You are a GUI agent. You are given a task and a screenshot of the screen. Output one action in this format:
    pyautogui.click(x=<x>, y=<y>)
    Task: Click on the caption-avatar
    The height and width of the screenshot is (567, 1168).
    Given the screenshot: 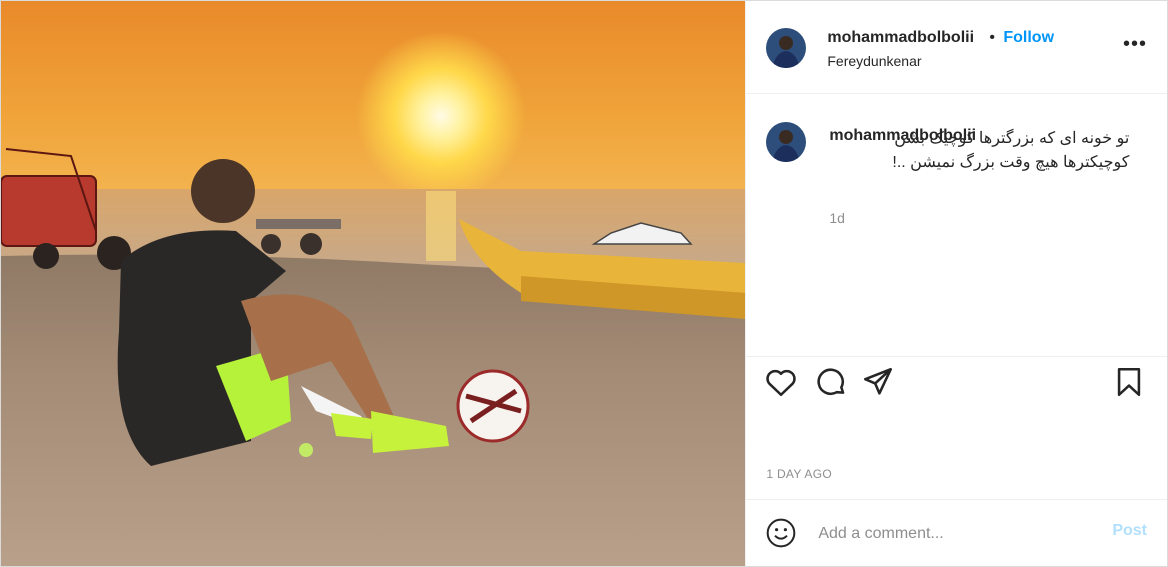 What is the action you would take?
    pyautogui.click(x=786, y=142)
    